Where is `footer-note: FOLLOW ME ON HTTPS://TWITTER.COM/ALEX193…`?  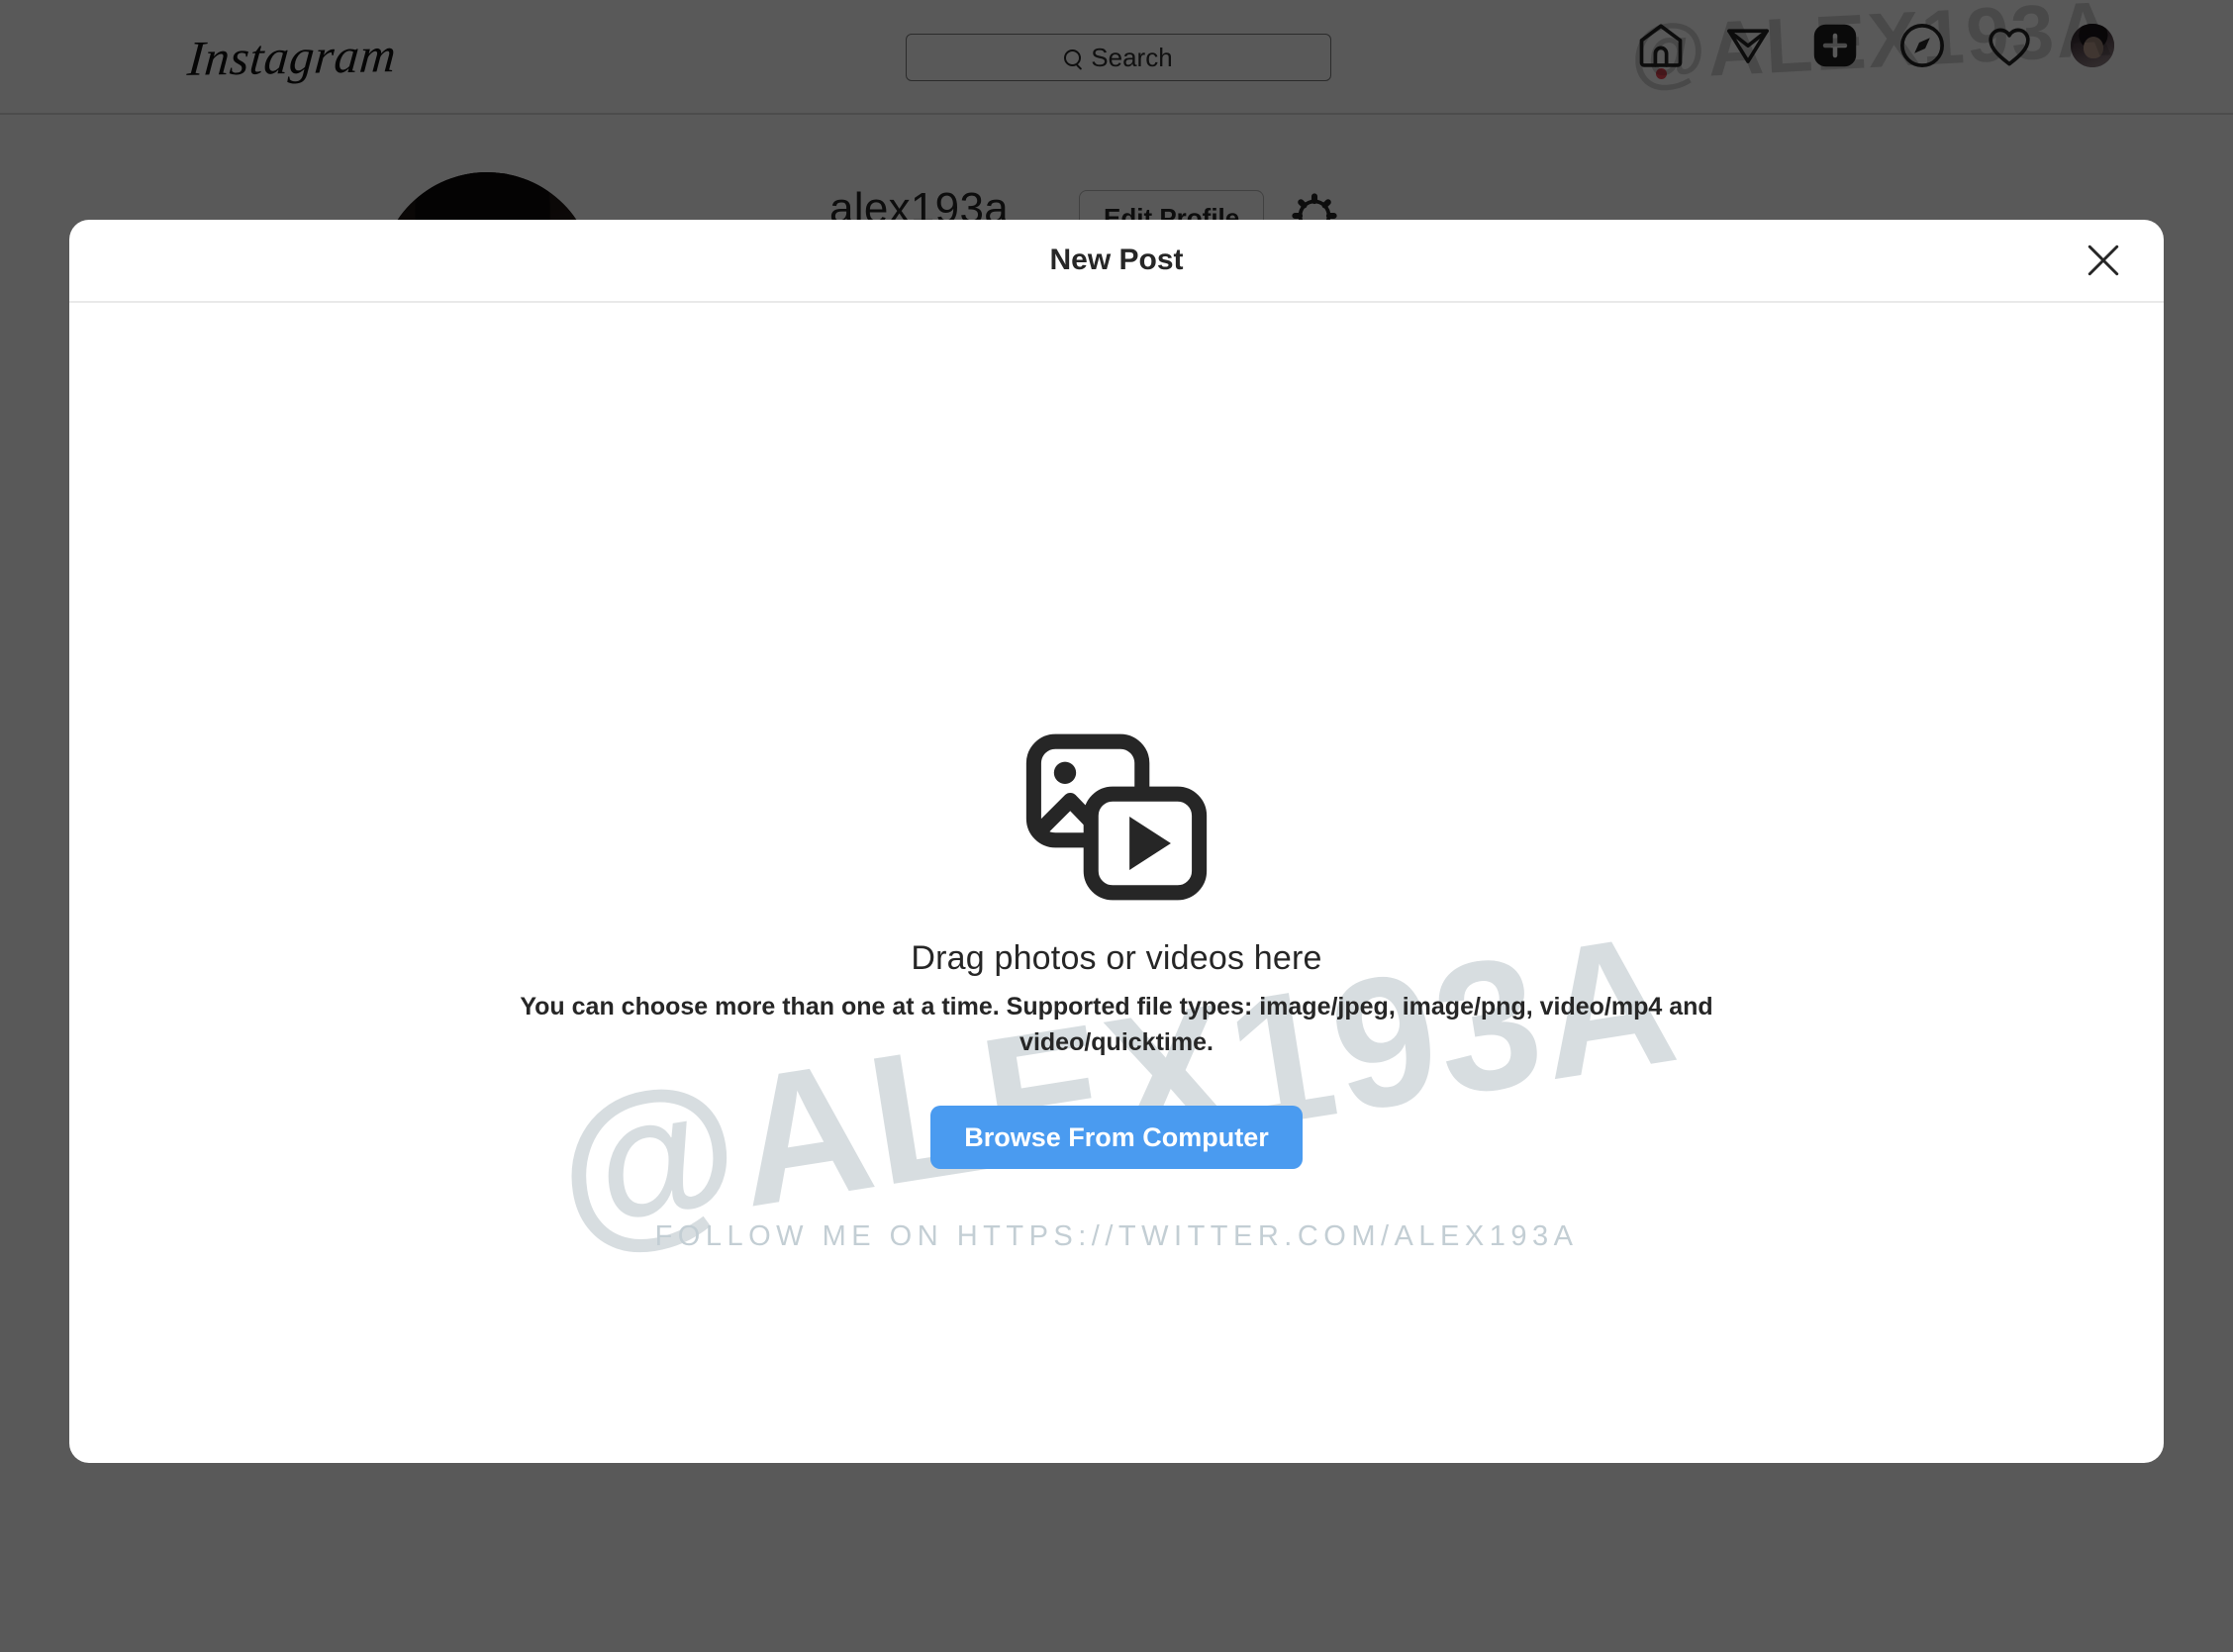 footer-note: FOLLOW ME ON HTTPS://TWITTER.COM/ALEX193… is located at coordinates (1116, 1236).